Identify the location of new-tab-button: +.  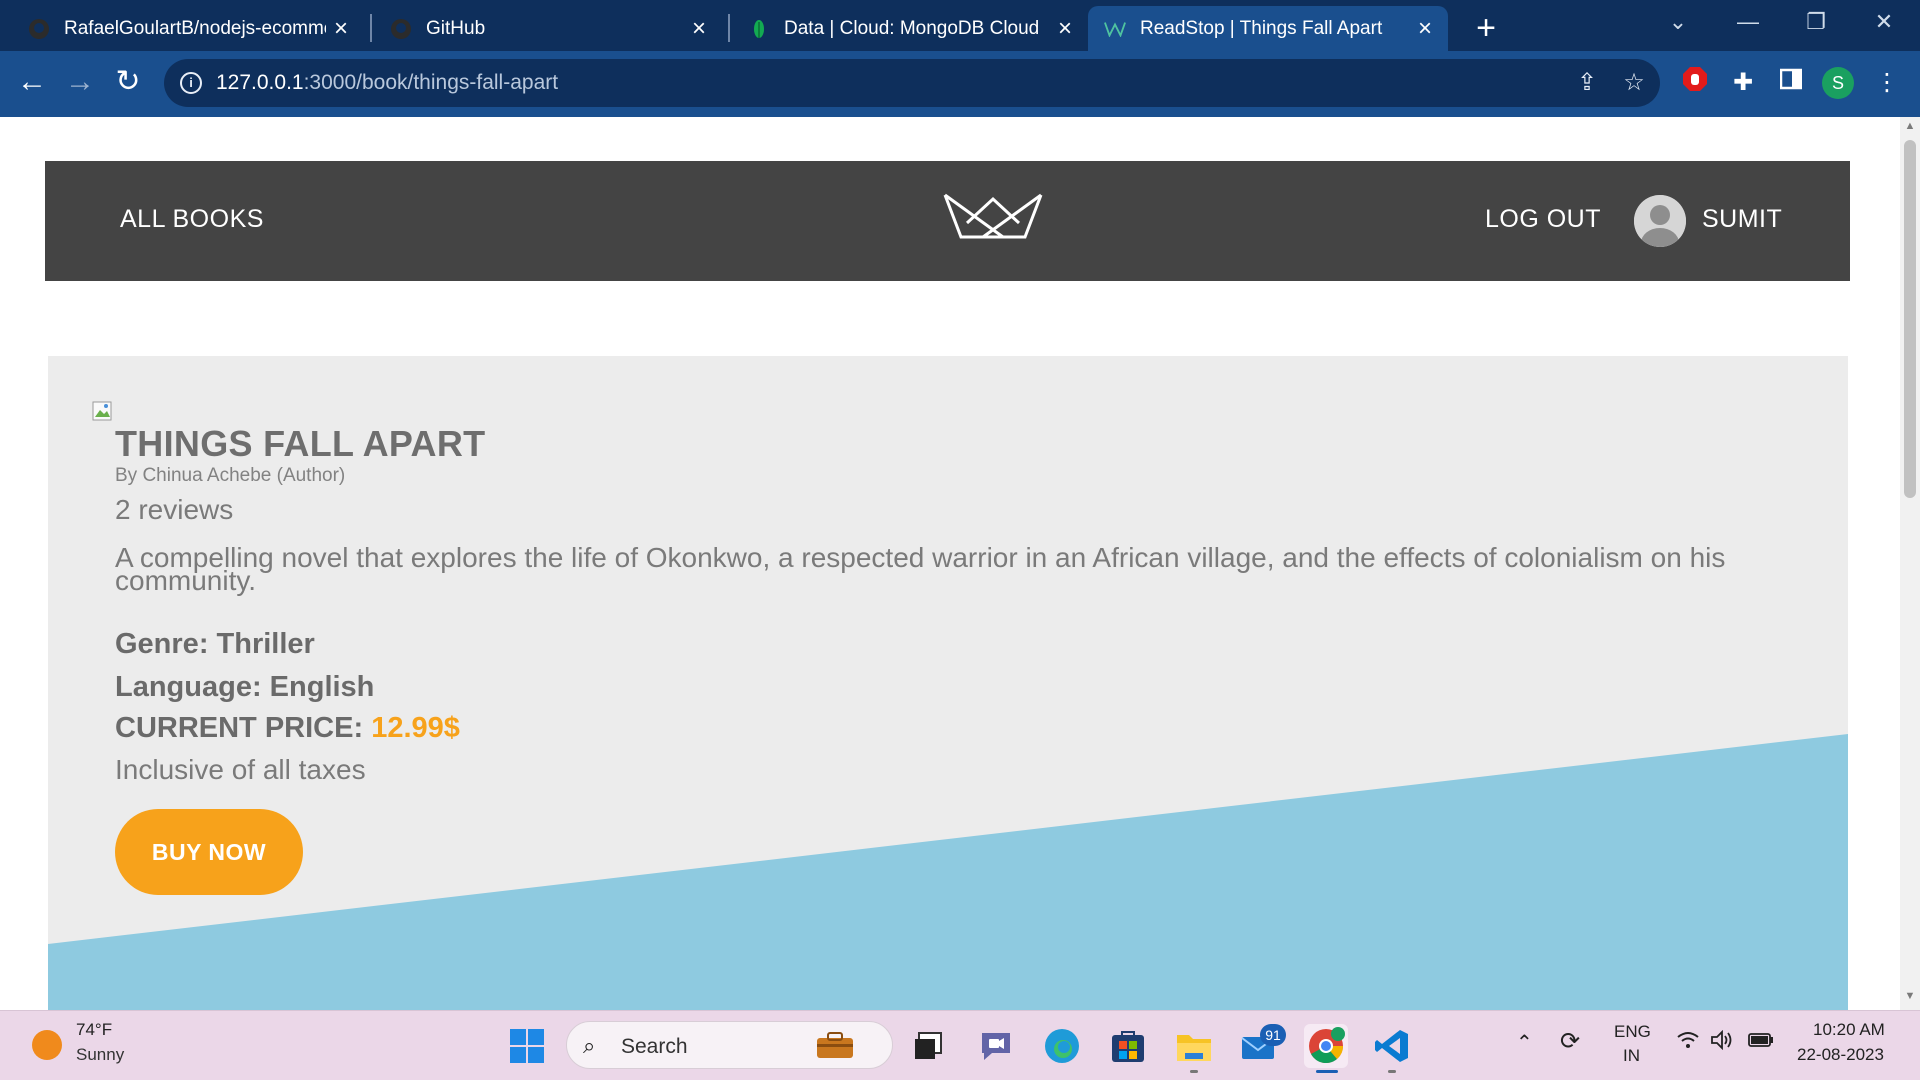
(1486, 28).